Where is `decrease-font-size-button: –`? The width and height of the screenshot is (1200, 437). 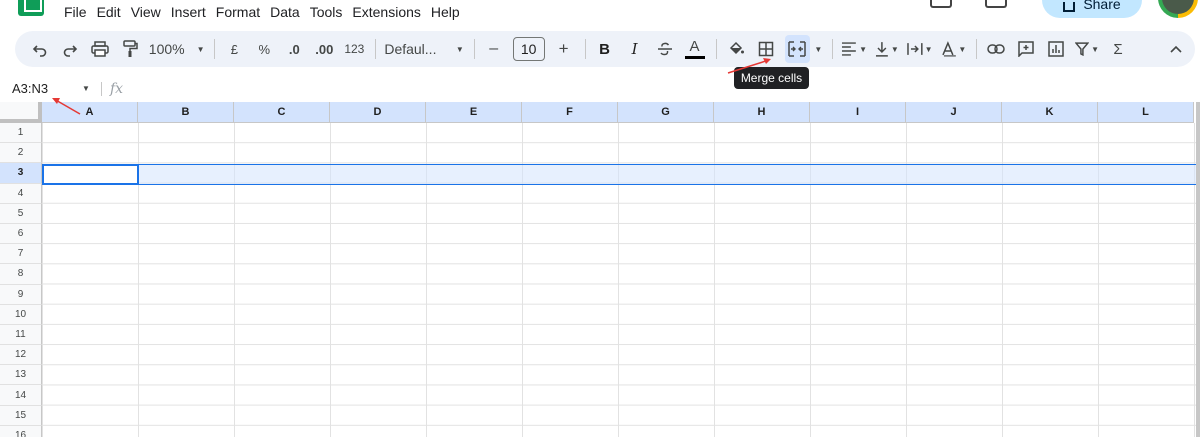
decrease-font-size-button: – is located at coordinates (494, 49).